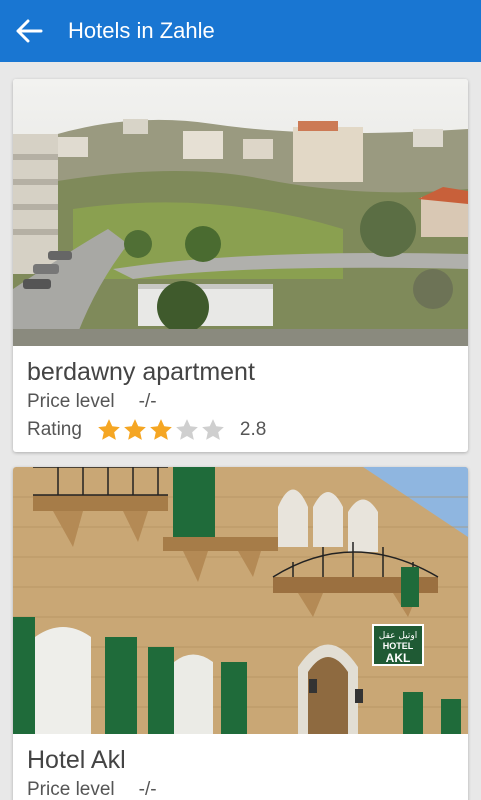 The image size is (481, 800). I want to click on arrow-back-icon, so click(29, 31).